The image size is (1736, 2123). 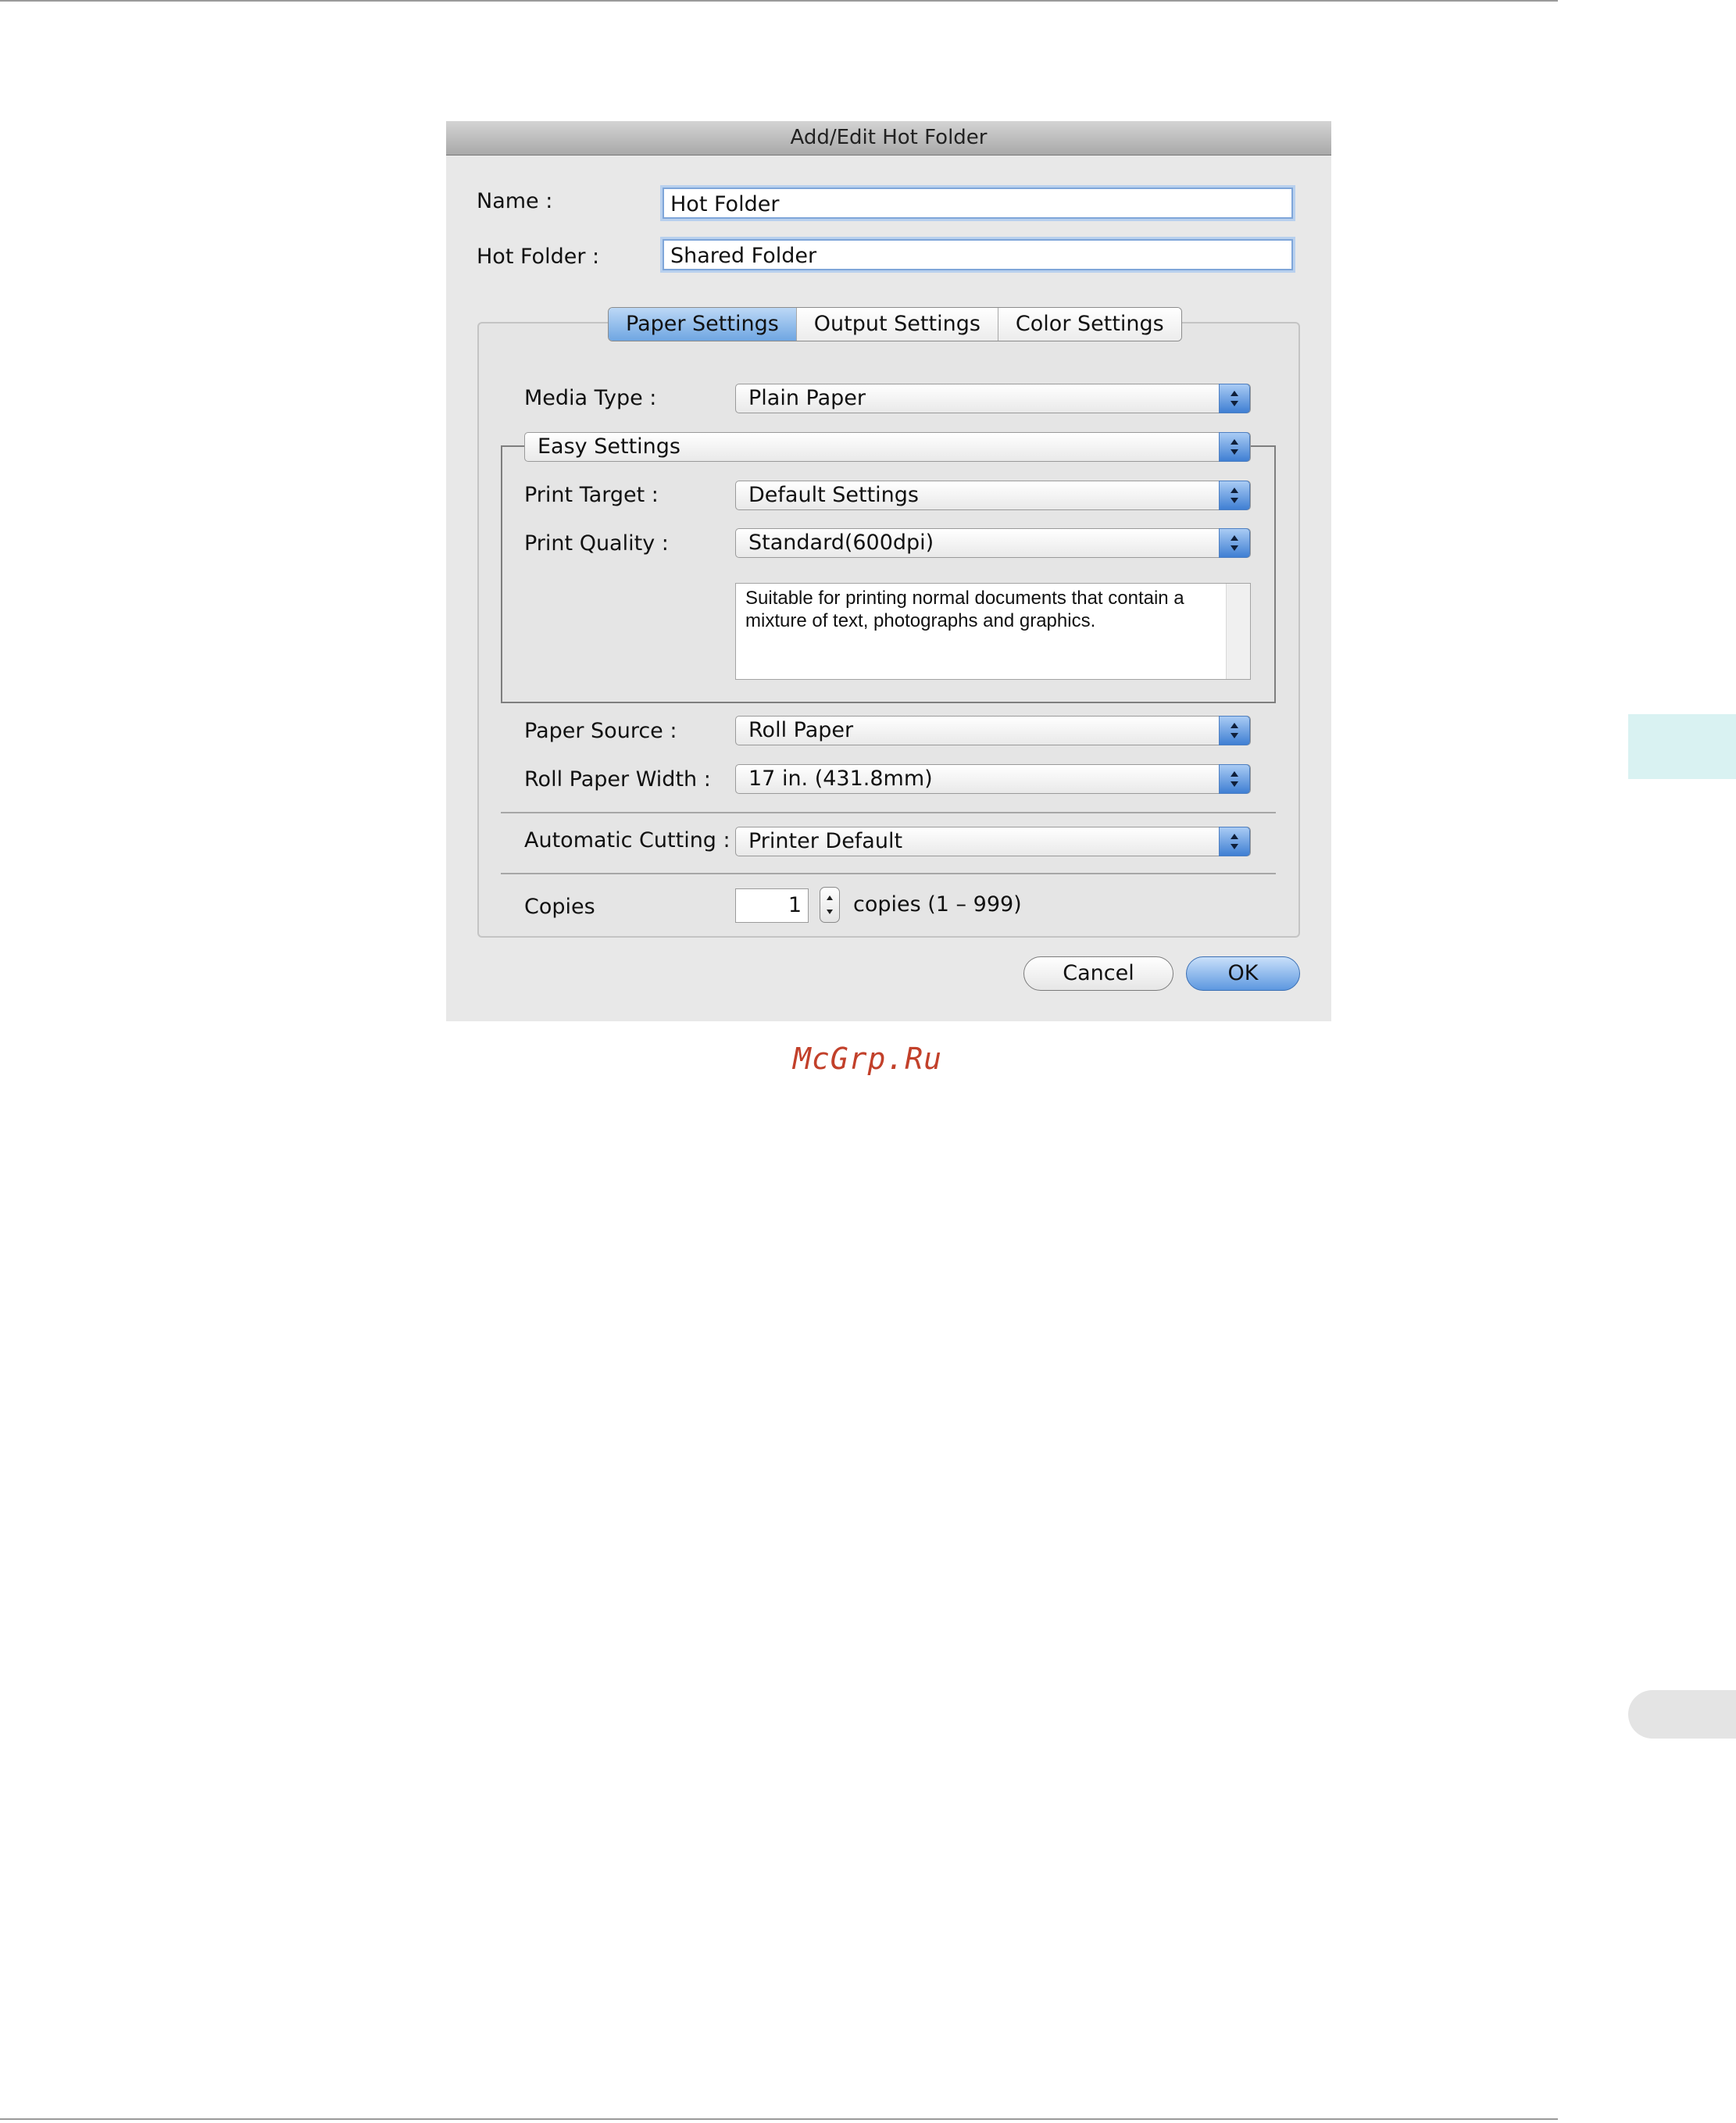 What do you see at coordinates (772, 905) in the screenshot?
I see `copies-input: 1` at bounding box center [772, 905].